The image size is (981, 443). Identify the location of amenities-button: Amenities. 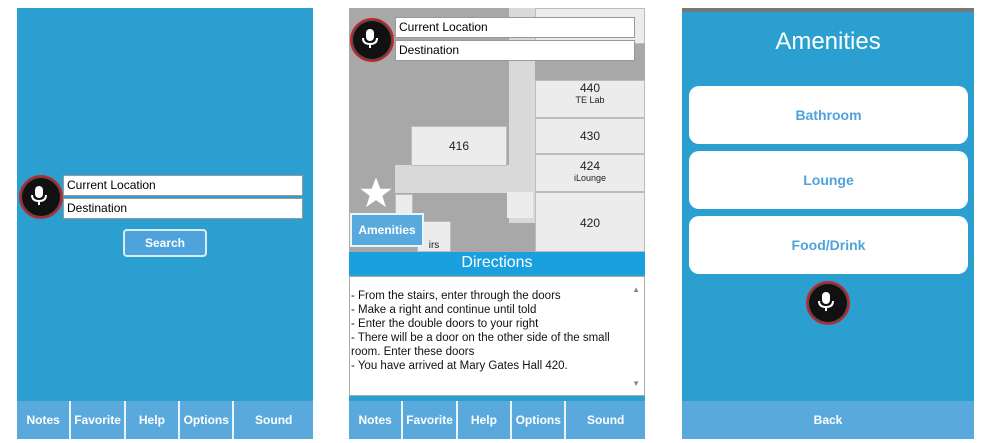
(387, 230).